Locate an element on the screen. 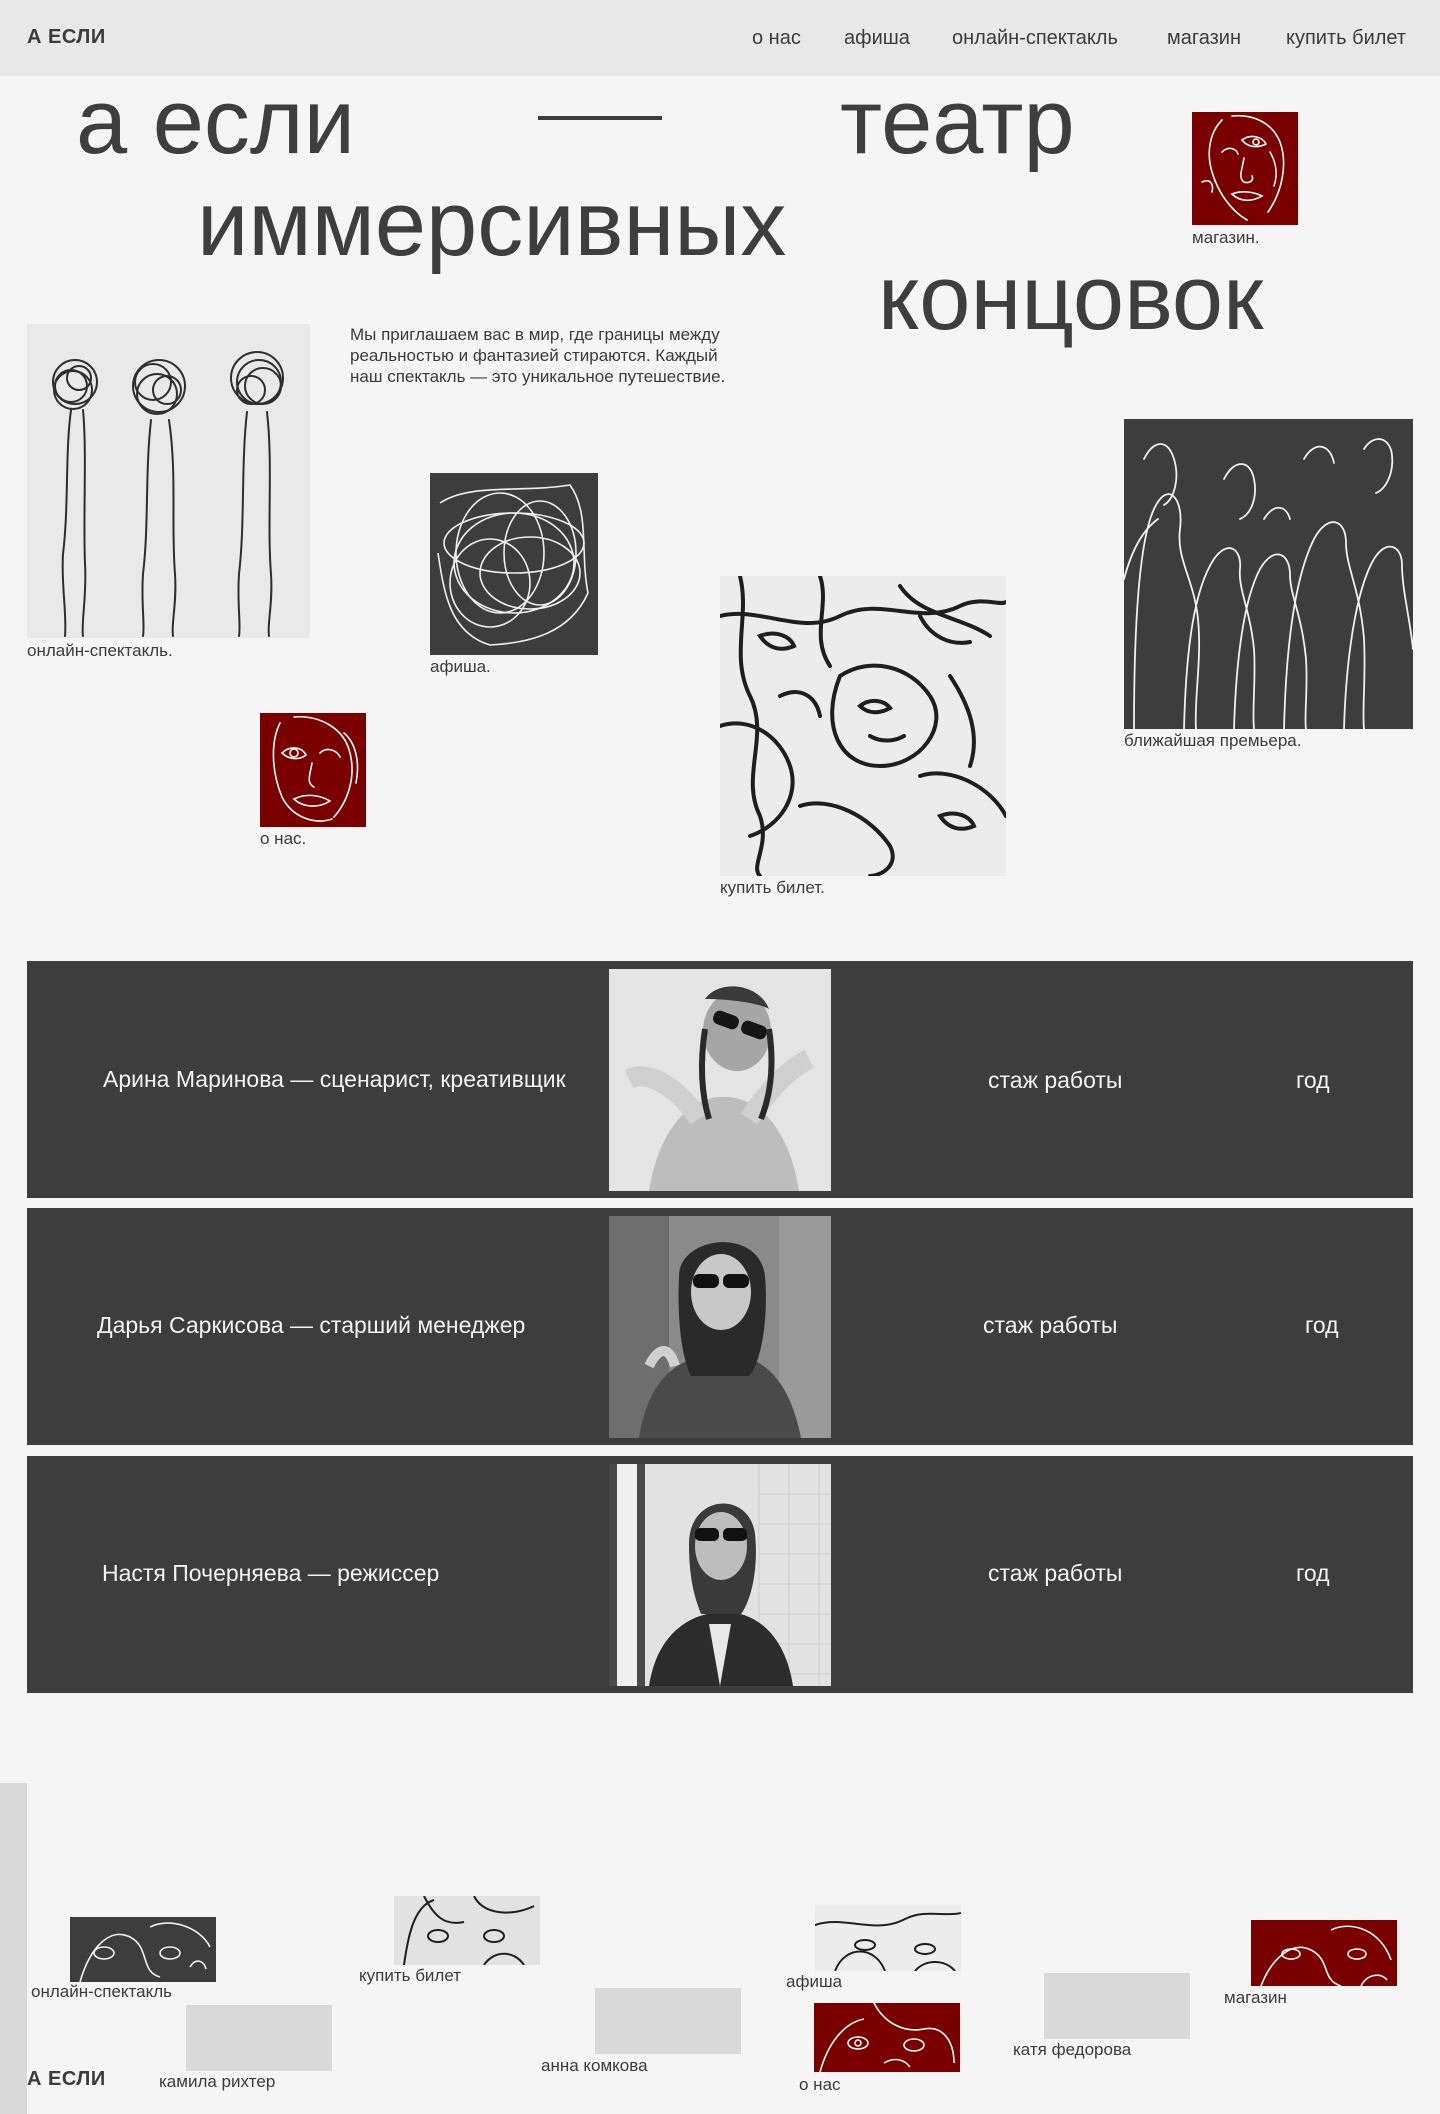 This screenshot has height=2114, width=1440. hero-title-part2: театр is located at coordinates (957, 122).